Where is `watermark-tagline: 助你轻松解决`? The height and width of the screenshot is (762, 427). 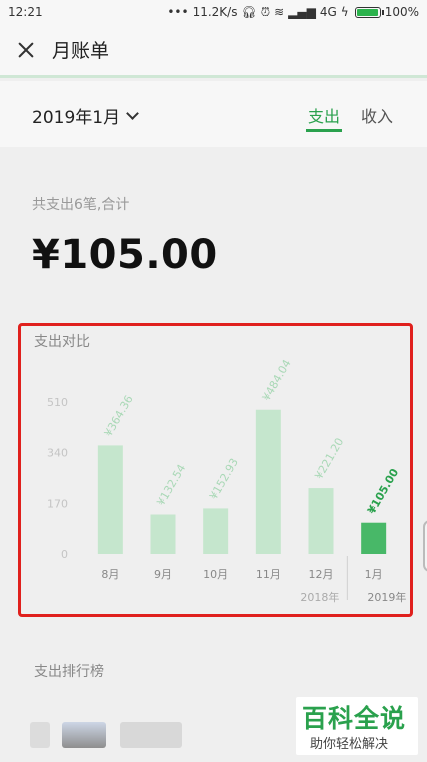 watermark-tagline: 助你轻松解决 is located at coordinates (349, 744).